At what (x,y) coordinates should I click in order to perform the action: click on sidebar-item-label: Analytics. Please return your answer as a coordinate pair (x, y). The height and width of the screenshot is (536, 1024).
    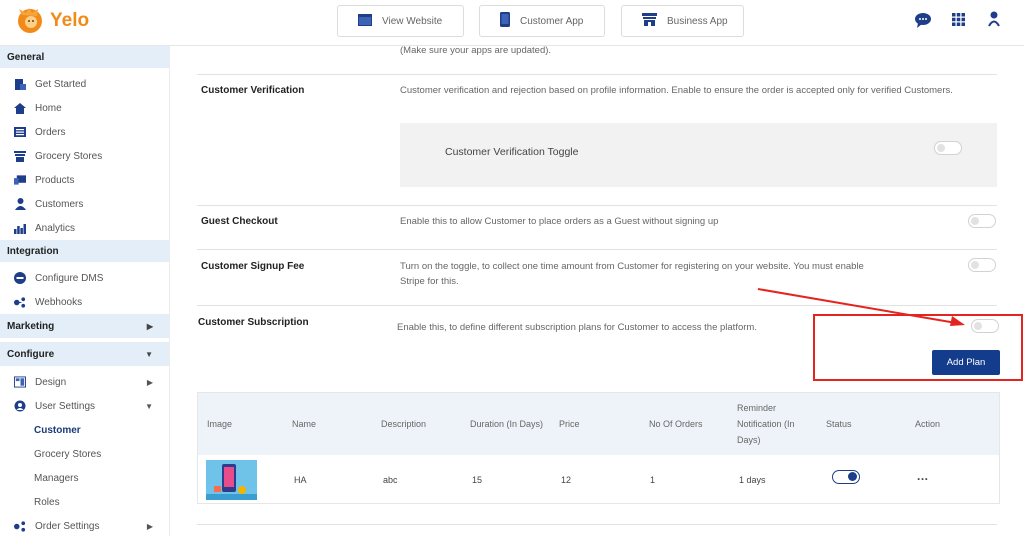
    Looking at the image, I should click on (55, 228).